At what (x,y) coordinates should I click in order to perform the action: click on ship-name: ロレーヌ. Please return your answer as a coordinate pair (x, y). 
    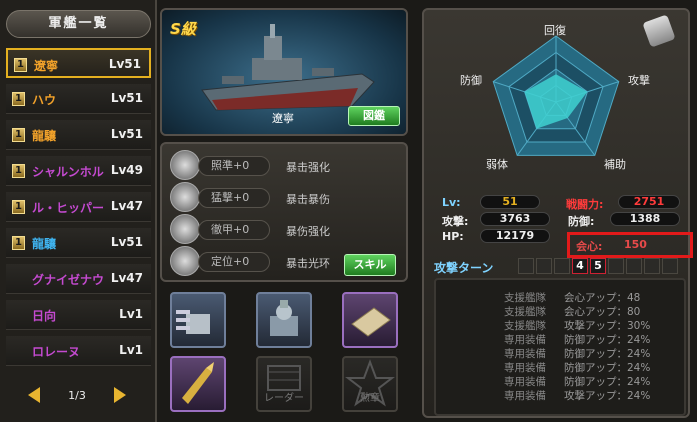
    Looking at the image, I should click on (56, 352).